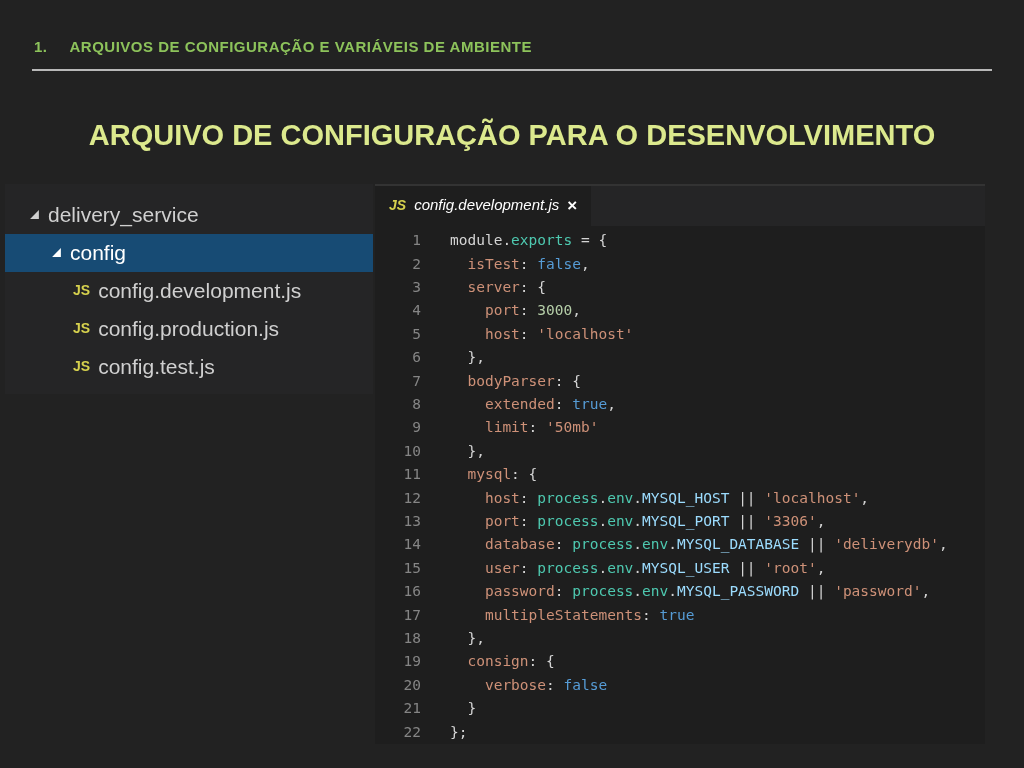 The image size is (1024, 768). I want to click on line-number: 17, so click(411, 615).